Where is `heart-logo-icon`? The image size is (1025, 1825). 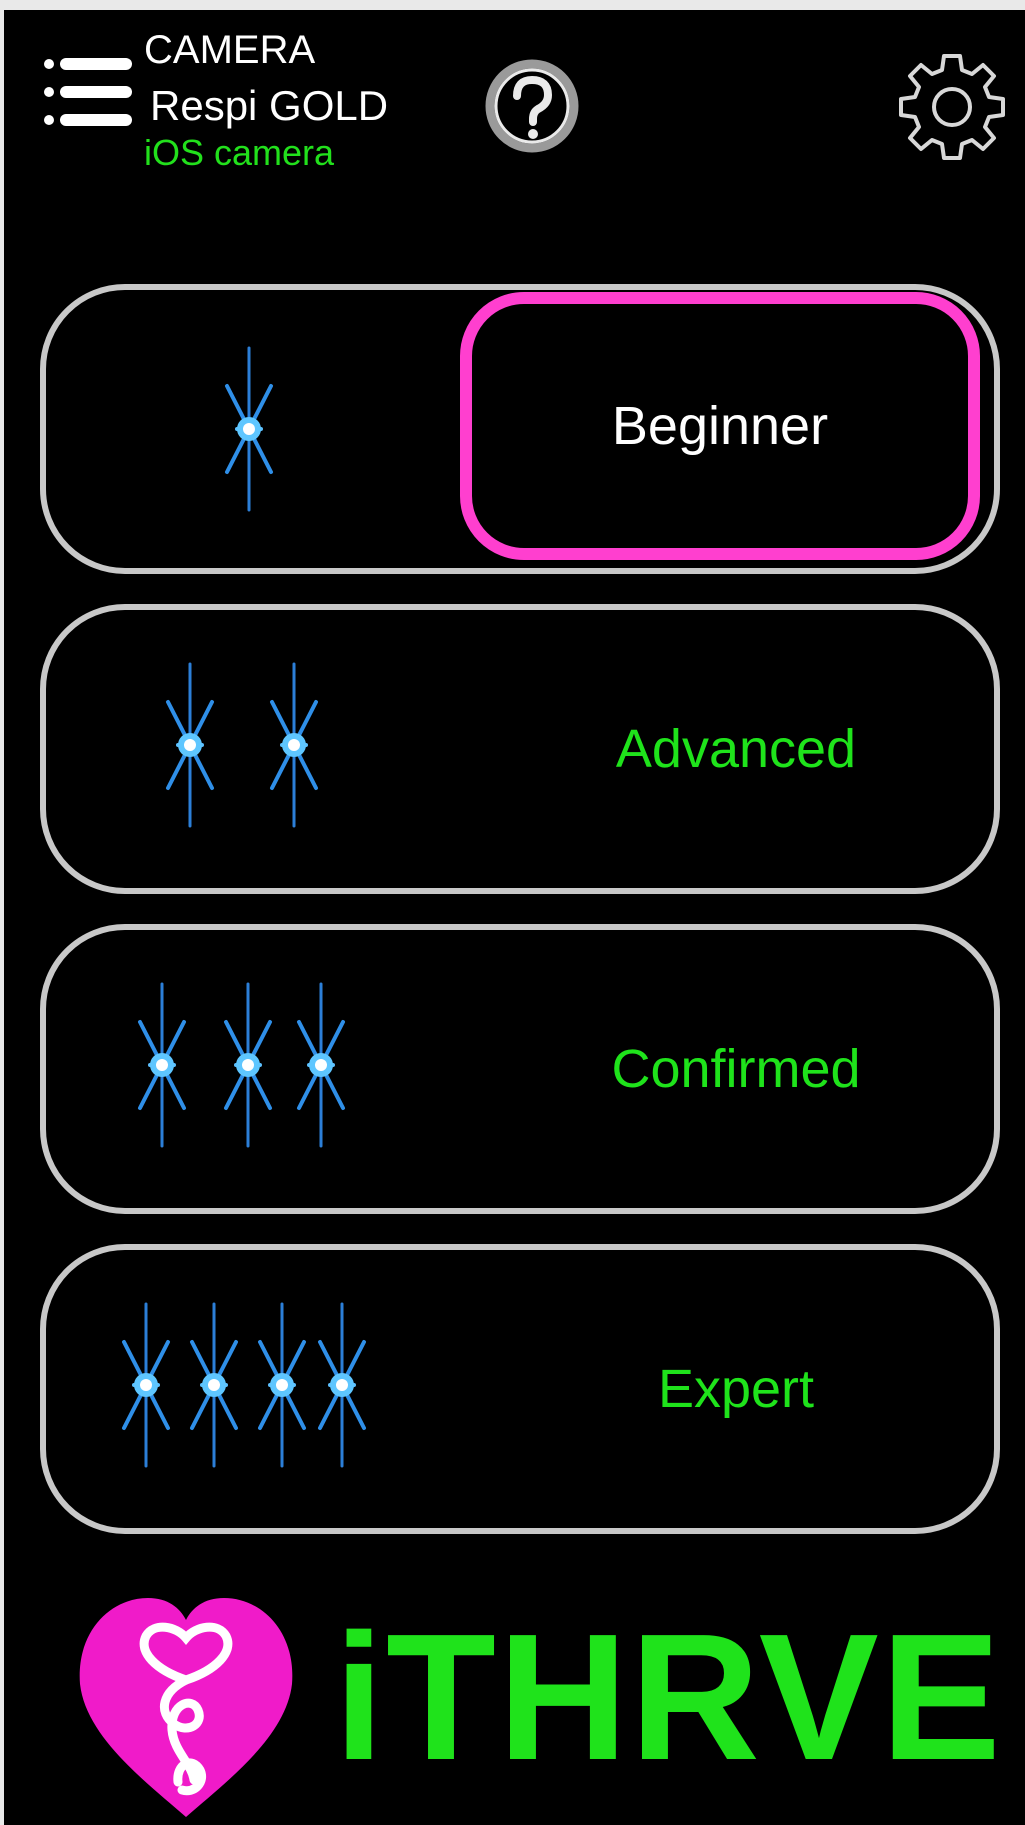 heart-logo-icon is located at coordinates (186, 1707).